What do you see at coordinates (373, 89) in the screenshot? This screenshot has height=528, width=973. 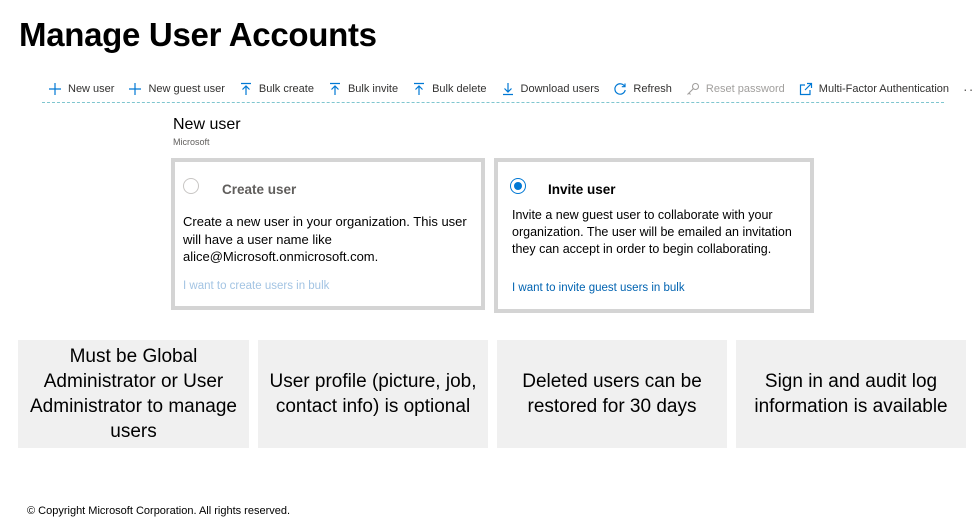 I see `bulk-invite-label: Bulk invite` at bounding box center [373, 89].